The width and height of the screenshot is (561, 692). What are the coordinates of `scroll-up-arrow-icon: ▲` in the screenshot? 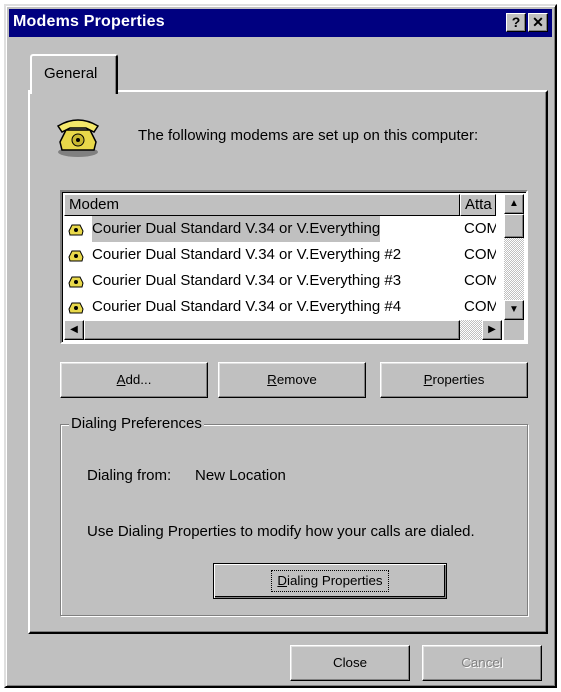 It's located at (514, 204).